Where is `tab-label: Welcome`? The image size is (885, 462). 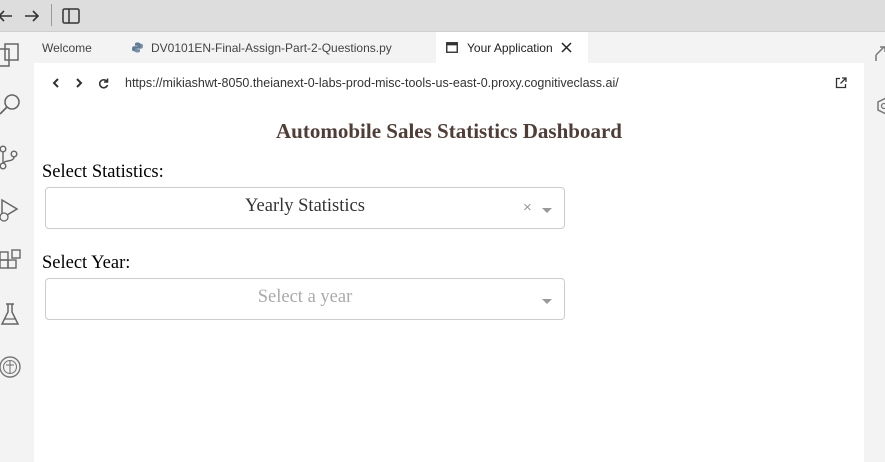 tab-label: Welcome is located at coordinates (67, 47).